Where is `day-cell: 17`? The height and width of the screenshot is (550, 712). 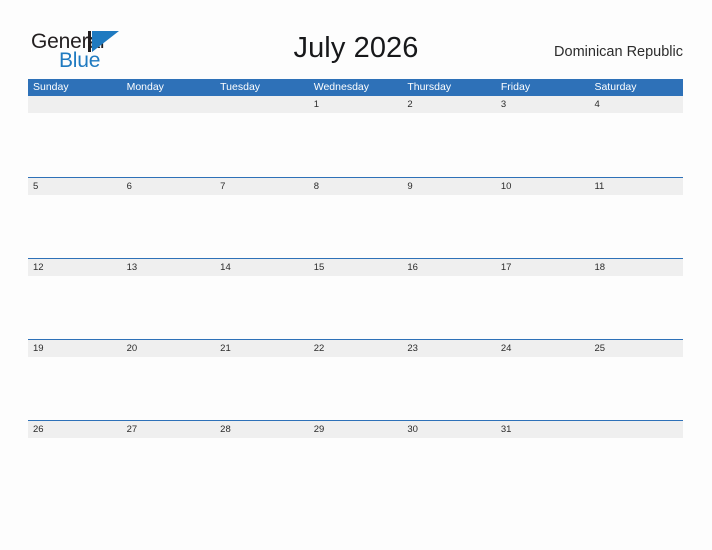
day-cell: 17 is located at coordinates (543, 267).